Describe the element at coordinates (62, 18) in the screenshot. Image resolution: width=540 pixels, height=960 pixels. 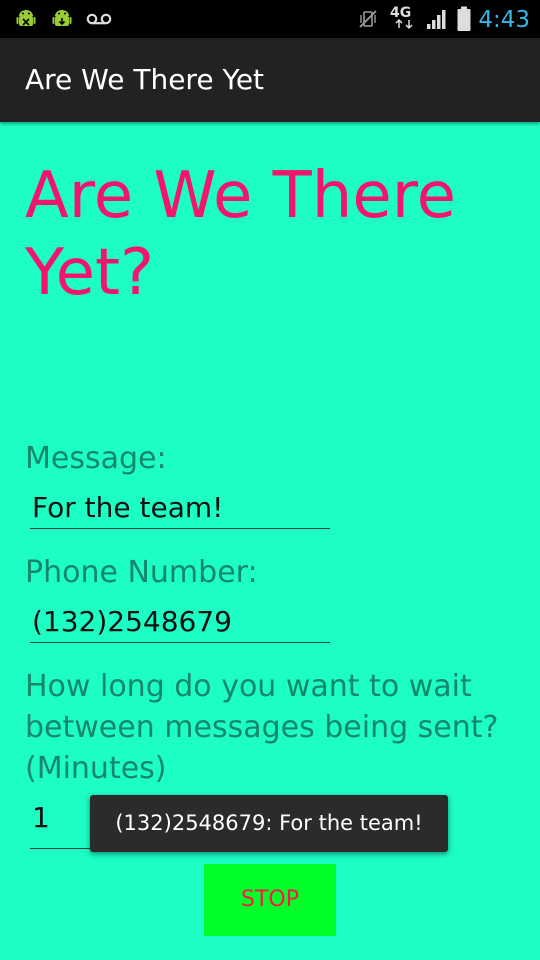
I see `android-update-icon` at that location.